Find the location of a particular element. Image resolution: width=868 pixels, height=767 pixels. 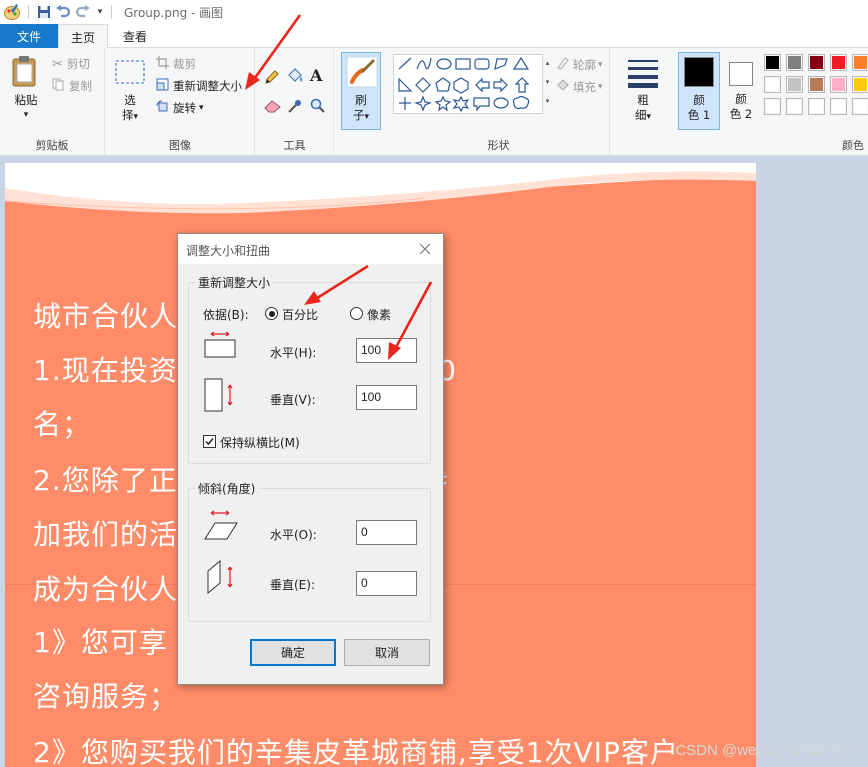

ok-button: 确定 is located at coordinates (293, 652).